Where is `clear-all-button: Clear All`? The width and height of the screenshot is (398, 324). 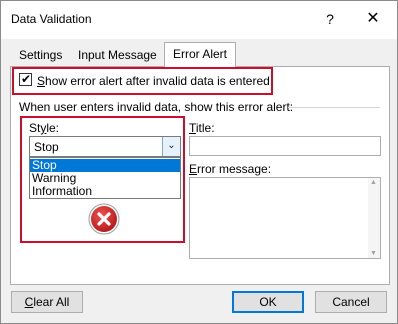 clear-all-button: Clear All is located at coordinates (47, 302).